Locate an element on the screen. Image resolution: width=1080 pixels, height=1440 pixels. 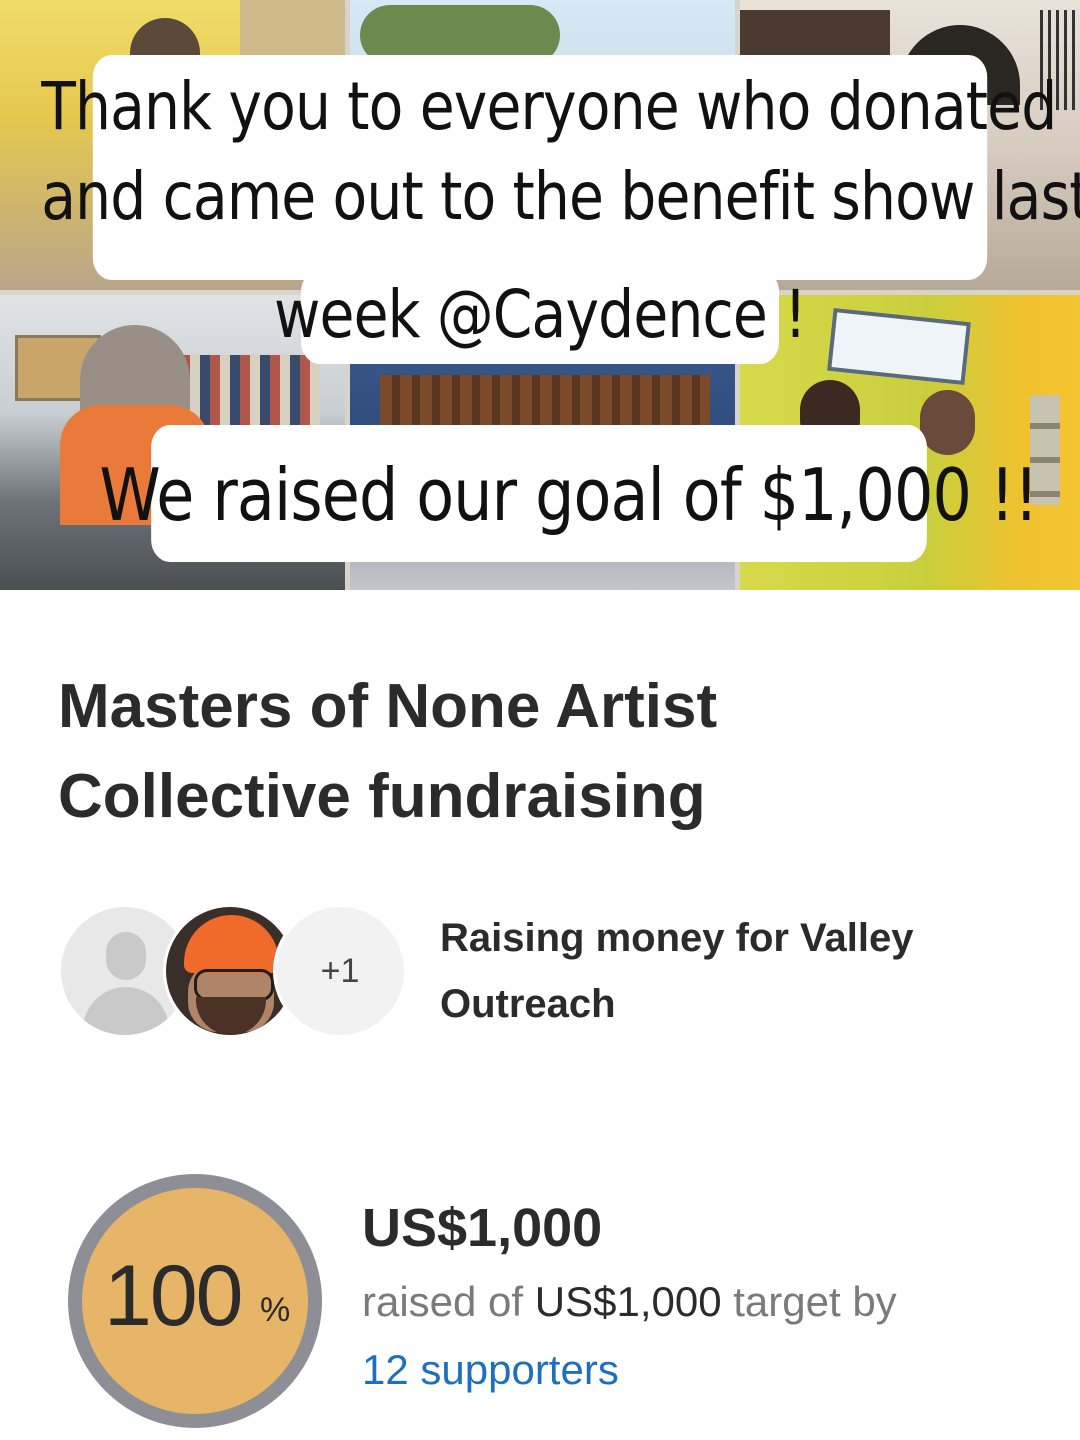
target-amount: US$1,000 is located at coordinates (628, 1301).